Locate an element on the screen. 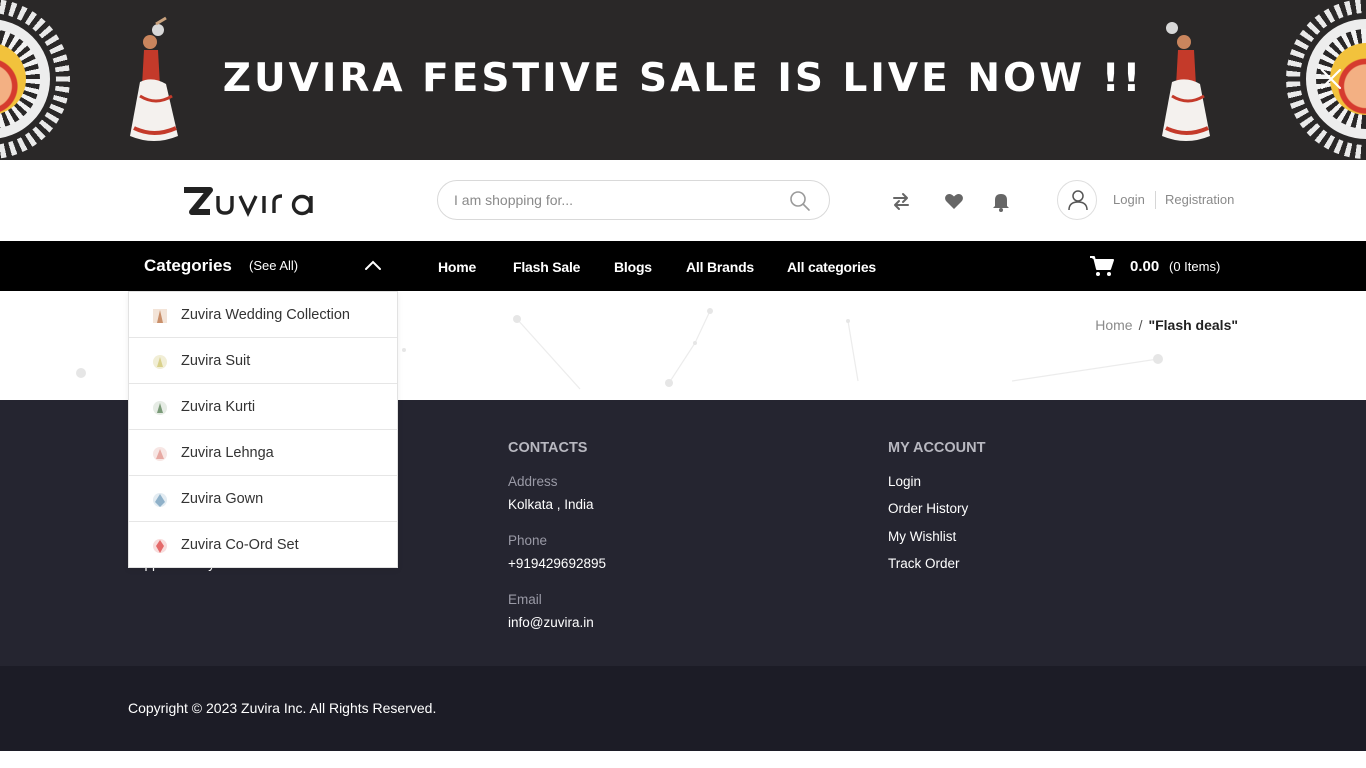 The image size is (1366, 768). zuvira-logo is located at coordinates (260, 200).